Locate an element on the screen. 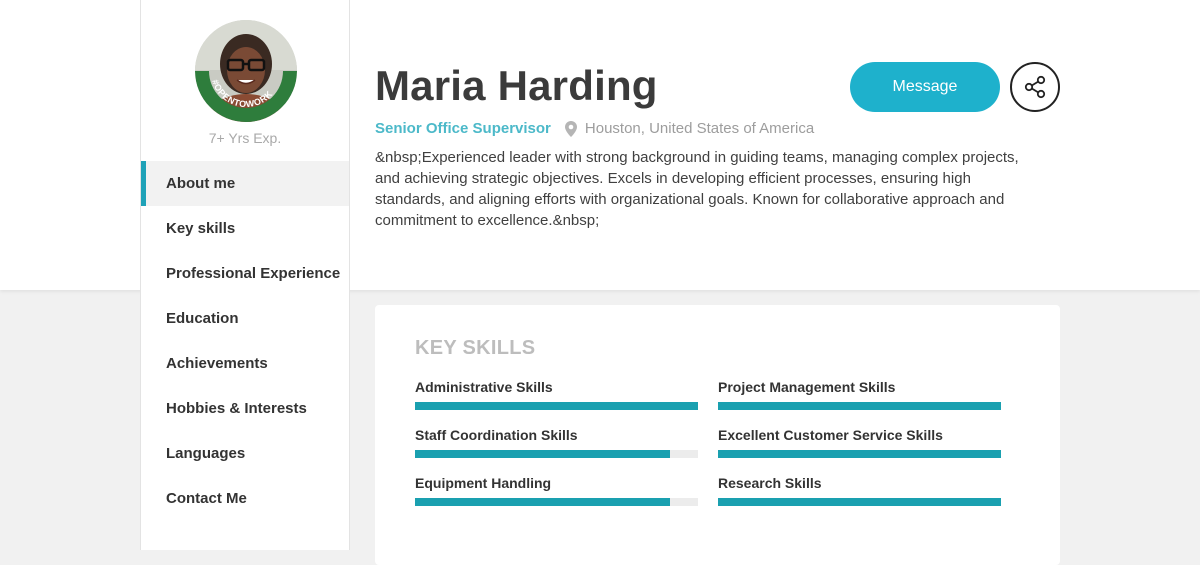 This screenshot has width=1200, height=565. skill-item: Equipment Handling is located at coordinates (556, 490).